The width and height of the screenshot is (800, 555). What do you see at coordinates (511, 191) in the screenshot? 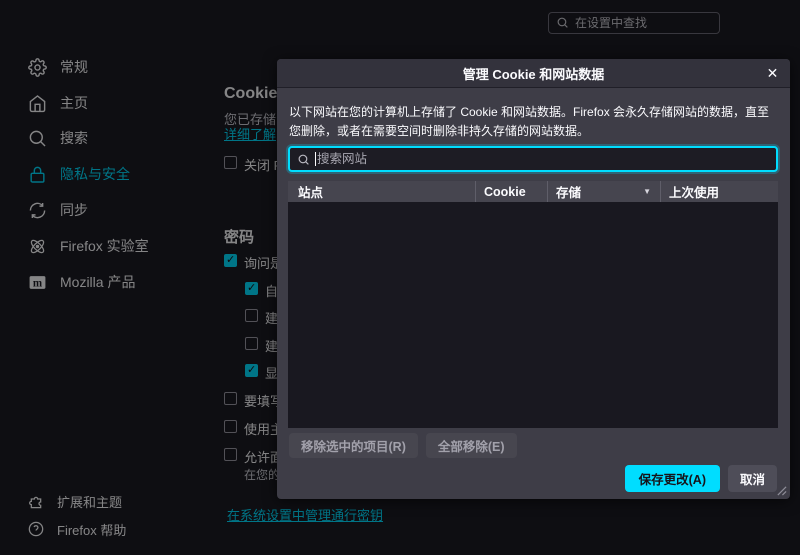
I see `column-header-cookies: Cookie` at bounding box center [511, 191].